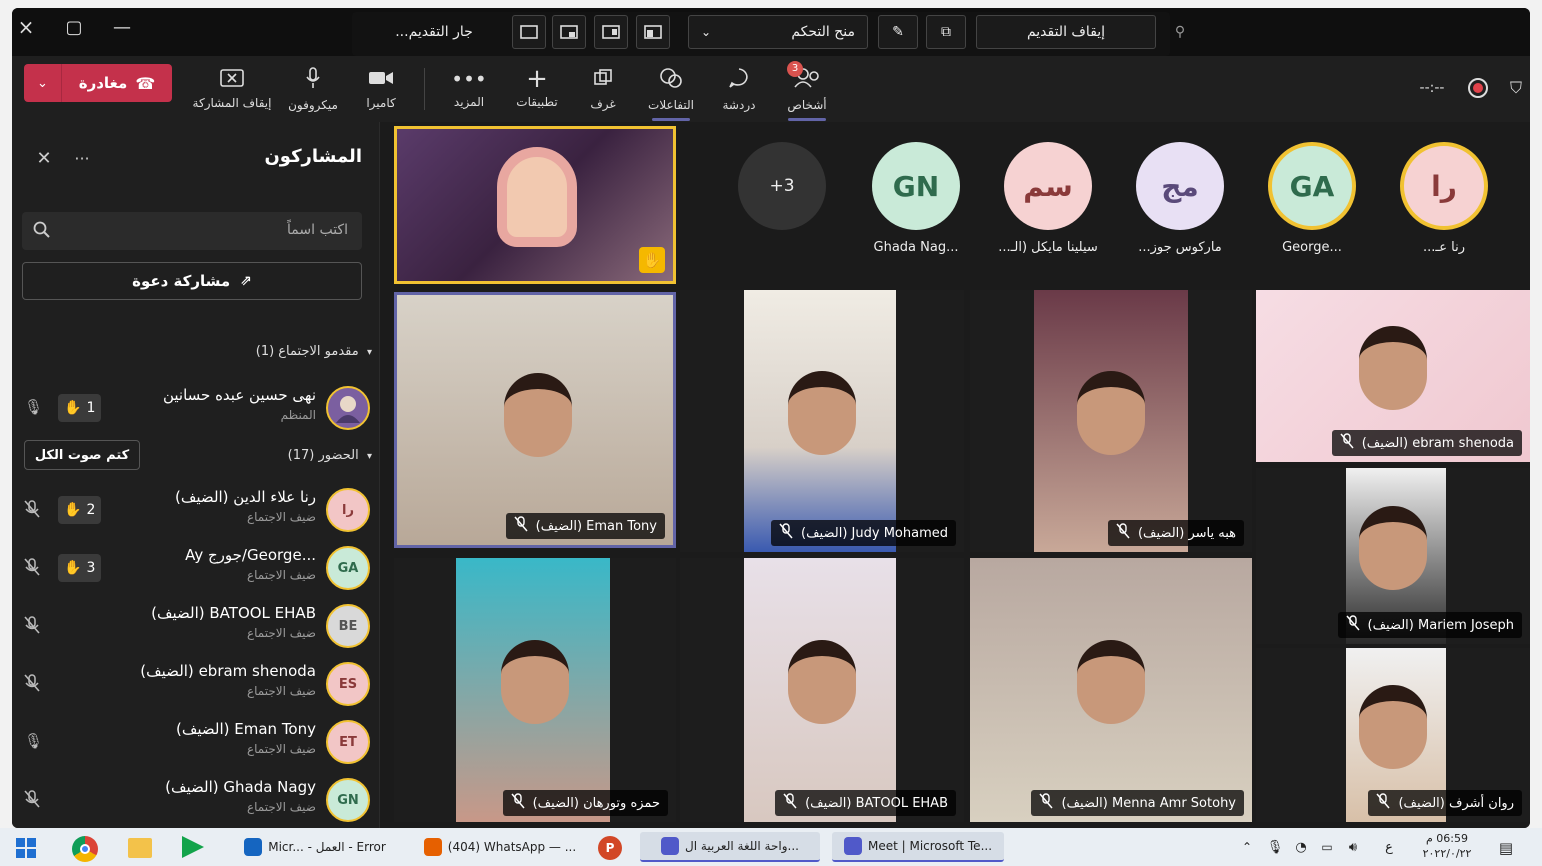  Describe the element at coordinates (228, 671) in the screenshot. I see `participant-name: ebram shenoda (الضيف)` at that location.